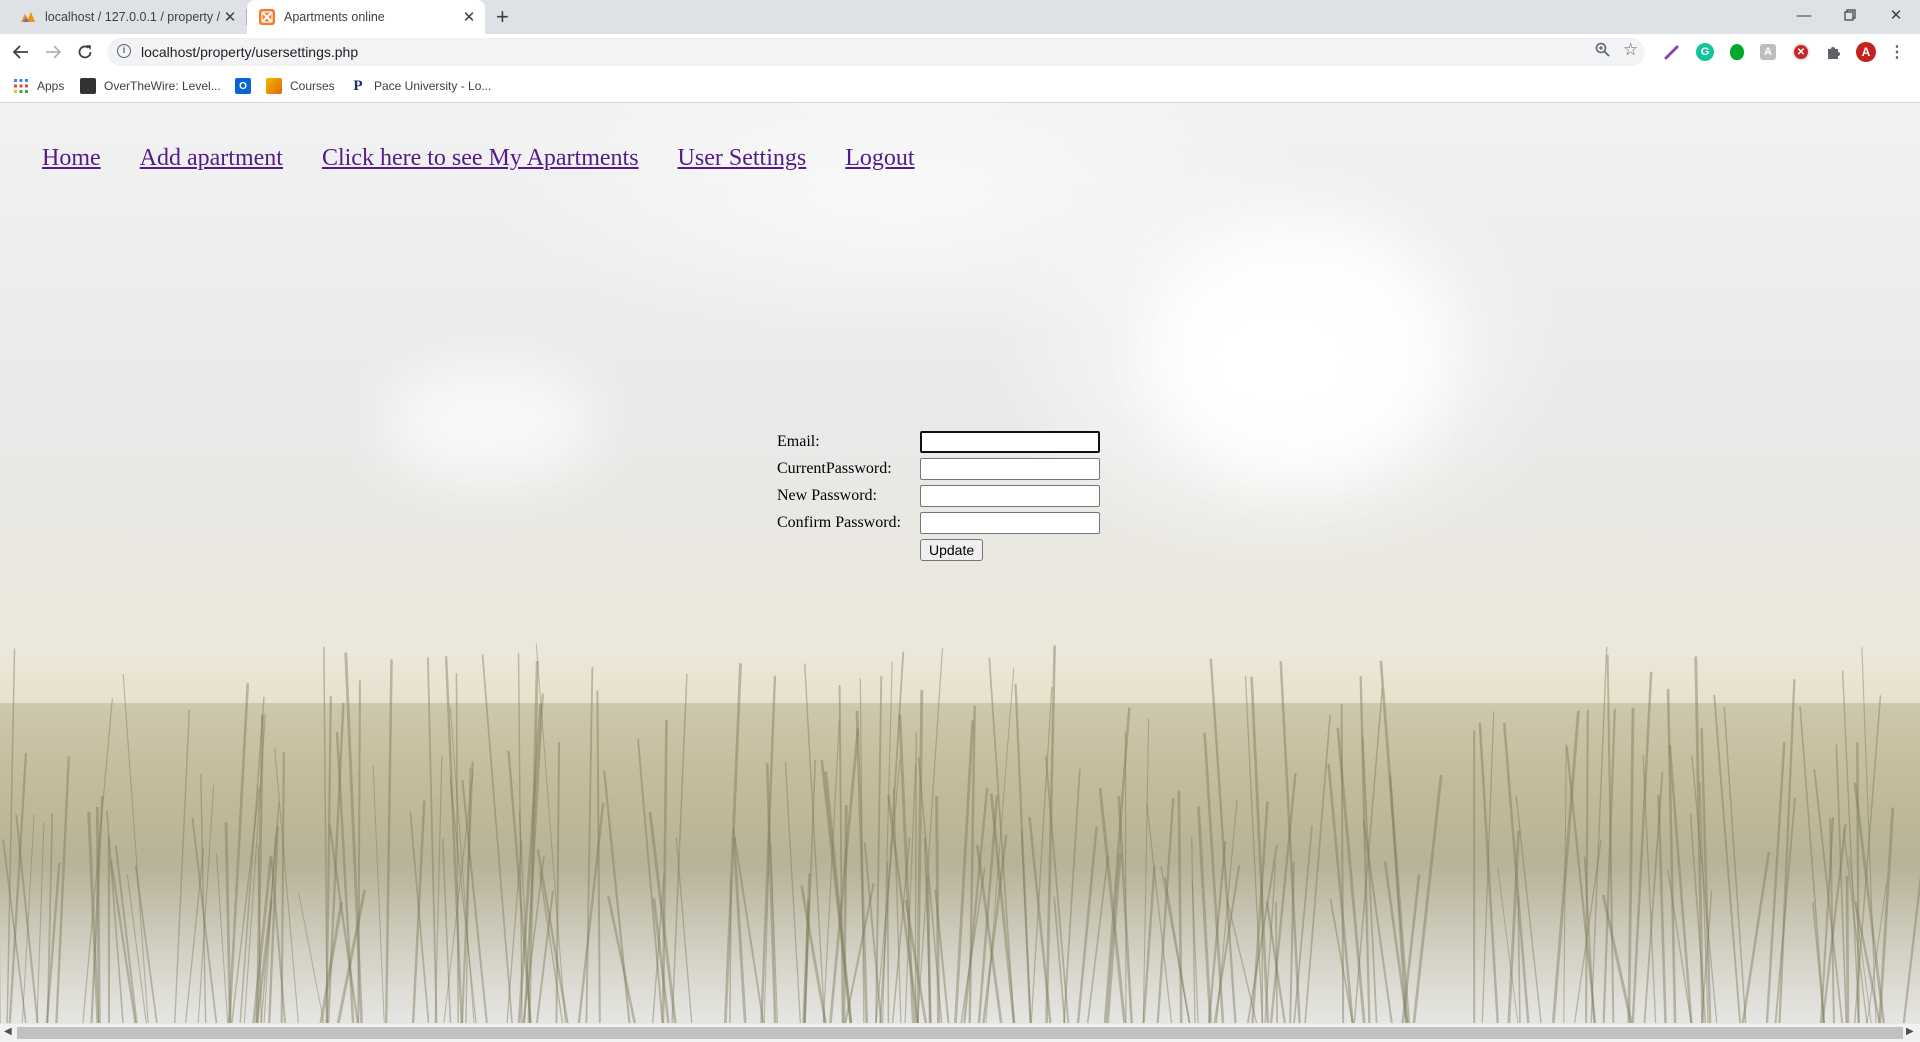  I want to click on reload-icon, so click(85, 52).